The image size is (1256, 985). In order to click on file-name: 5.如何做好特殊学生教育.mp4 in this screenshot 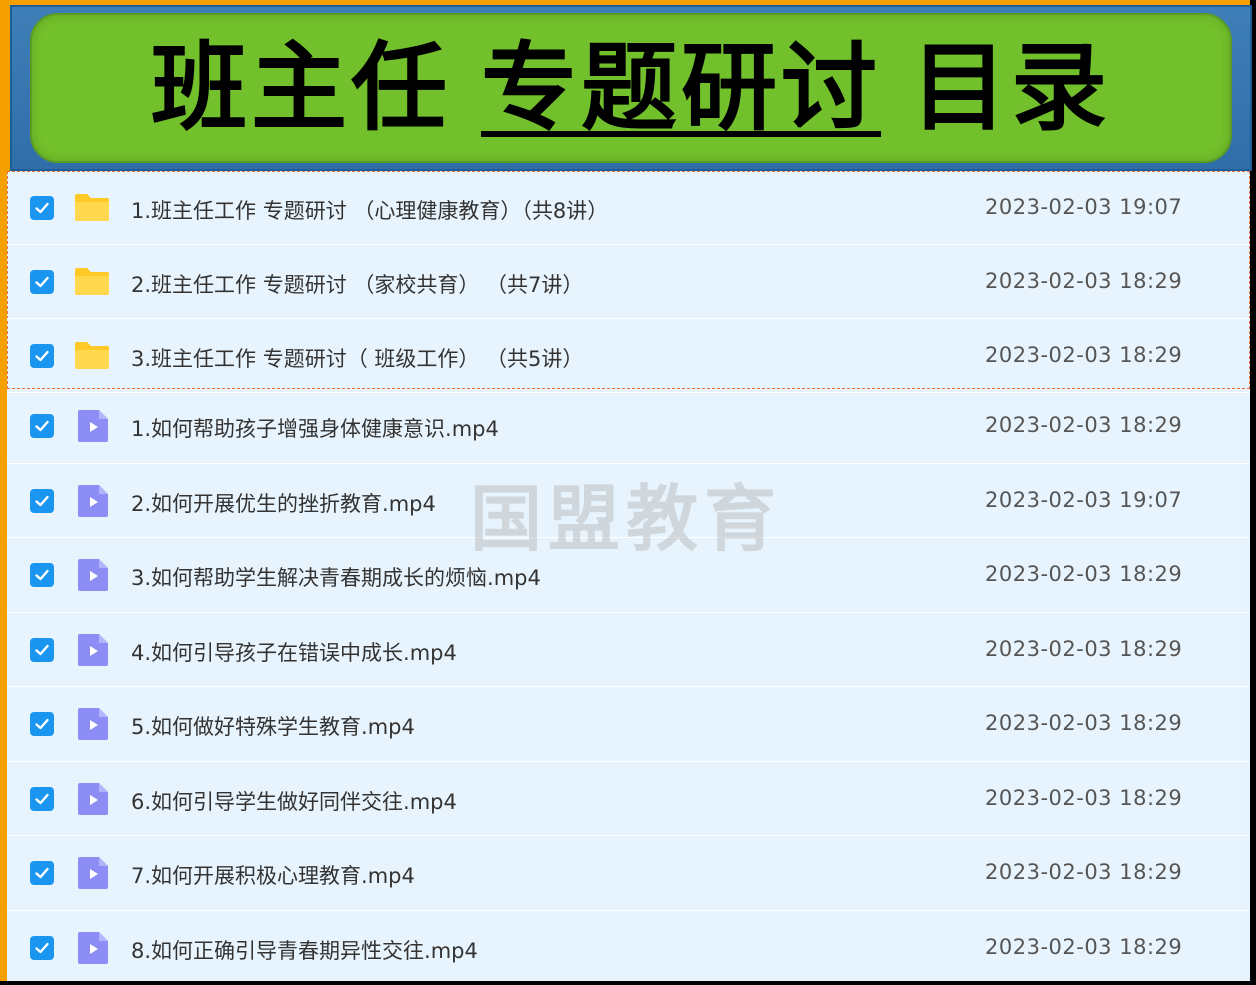, I will do `click(273, 726)`.